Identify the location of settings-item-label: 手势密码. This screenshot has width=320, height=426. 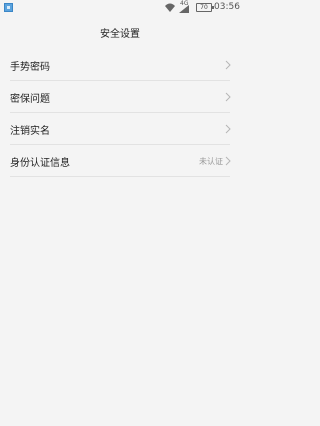
(30, 67).